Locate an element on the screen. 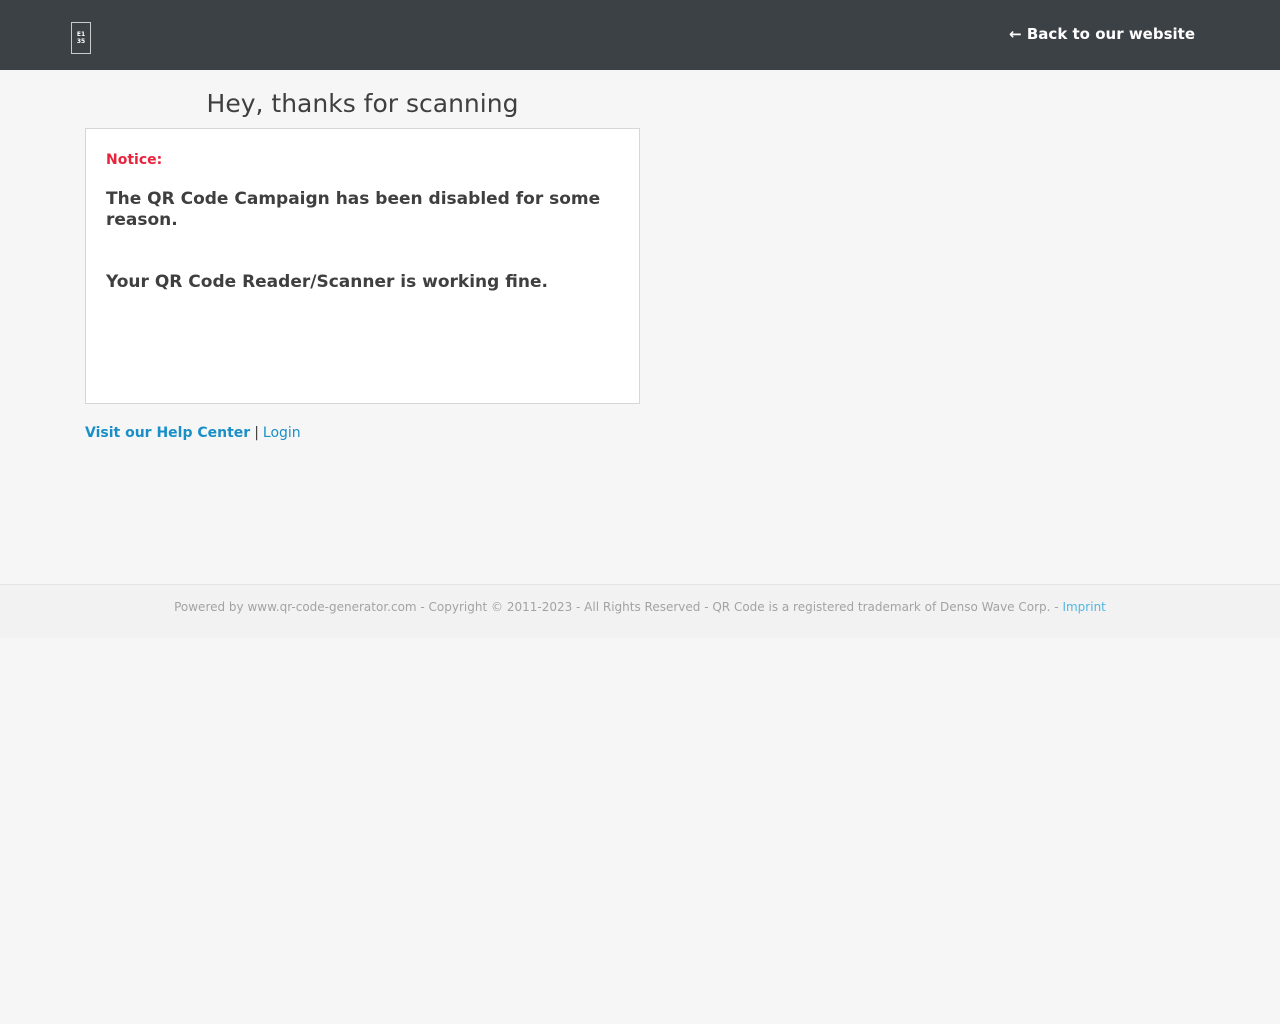  page-title: Hey, thanks for scanning is located at coordinates (362, 103).